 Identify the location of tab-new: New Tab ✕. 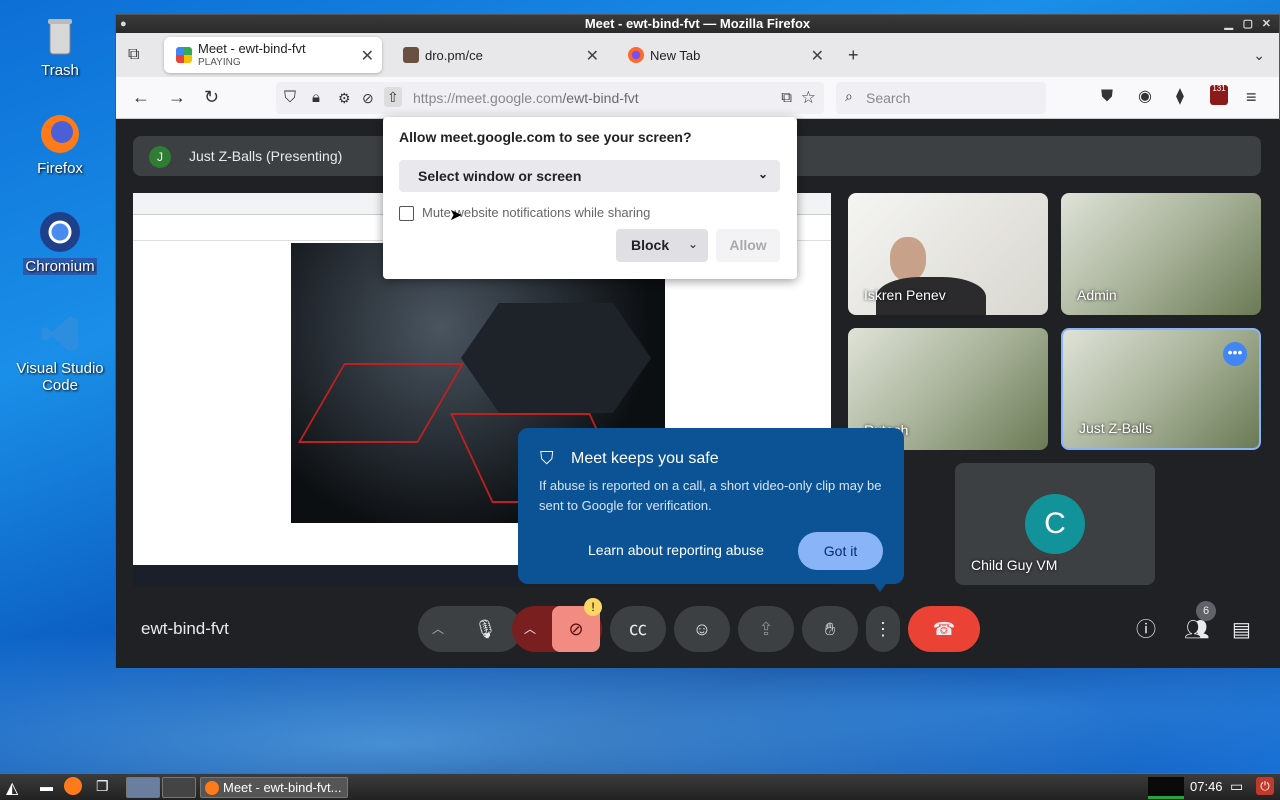
(724, 55).